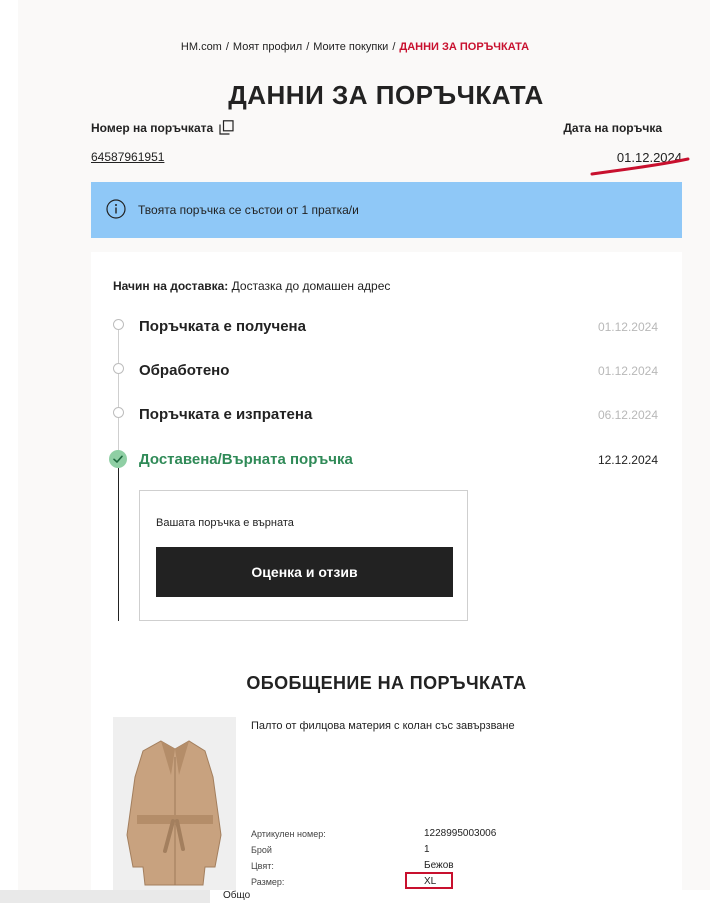 The height and width of the screenshot is (903, 710). What do you see at coordinates (222, 326) in the screenshot?
I see `step-label: Поръчката е получена` at bounding box center [222, 326].